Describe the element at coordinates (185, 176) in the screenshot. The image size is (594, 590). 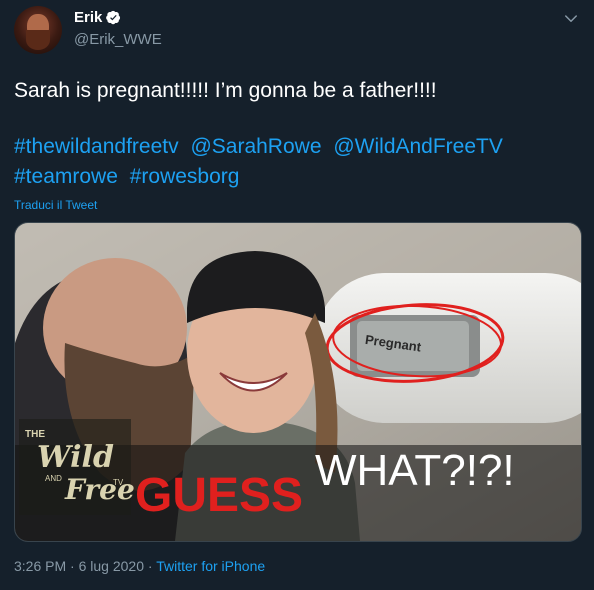
I see `hashtag-rowesborg: #rowesborg` at that location.